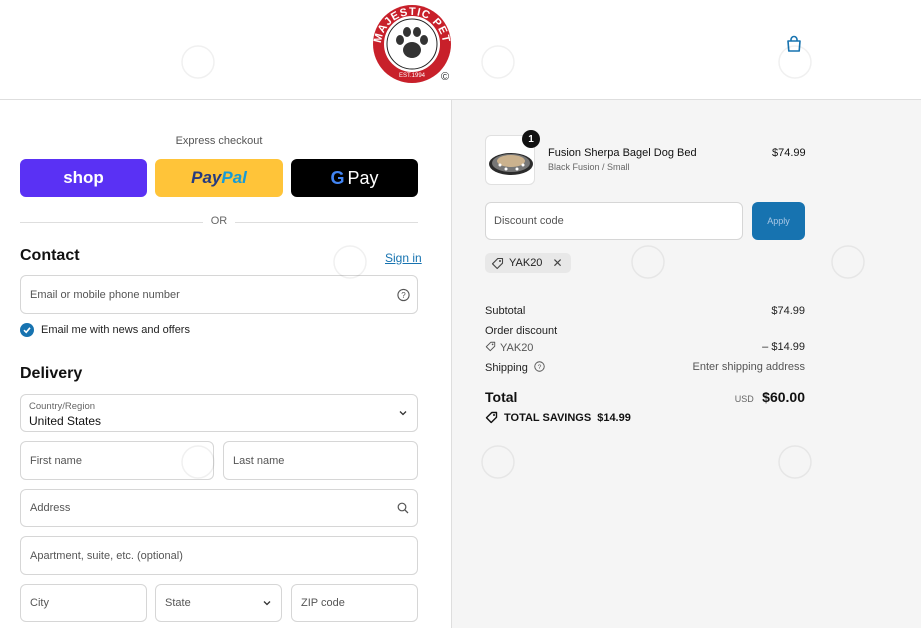 The image size is (921, 628). I want to click on country-select: Country/Region United States, so click(219, 413).